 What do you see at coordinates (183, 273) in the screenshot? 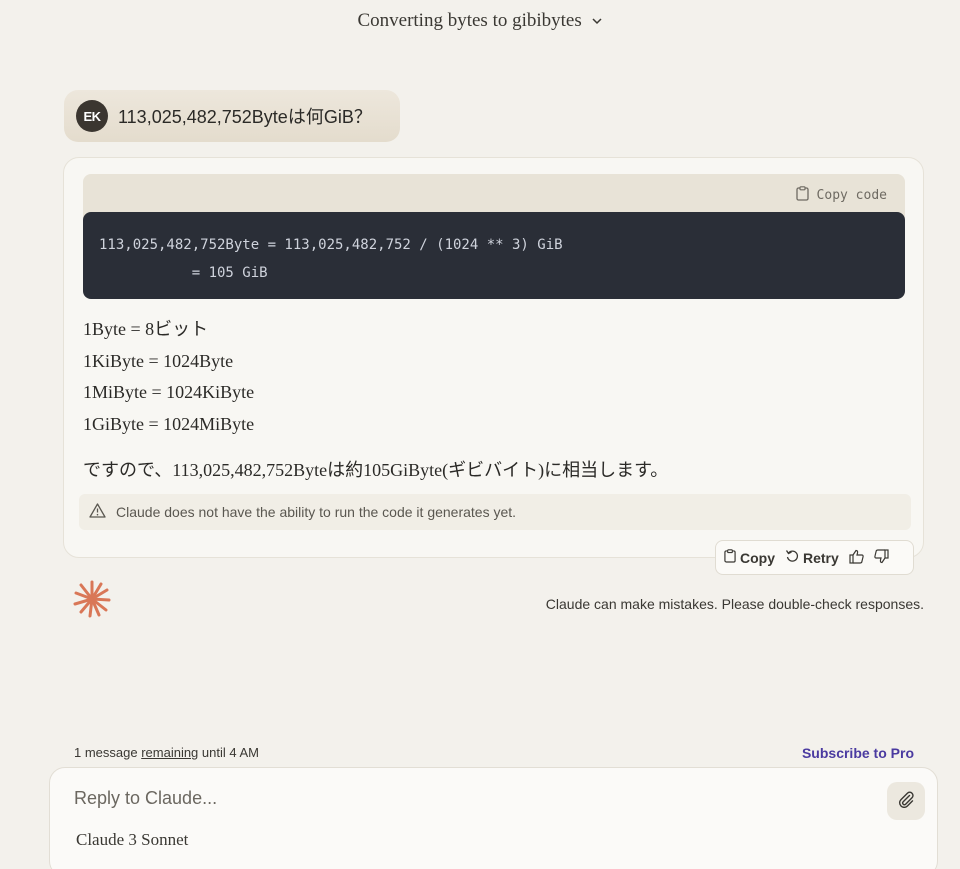
I see `code-line: = 105 GiB` at bounding box center [183, 273].